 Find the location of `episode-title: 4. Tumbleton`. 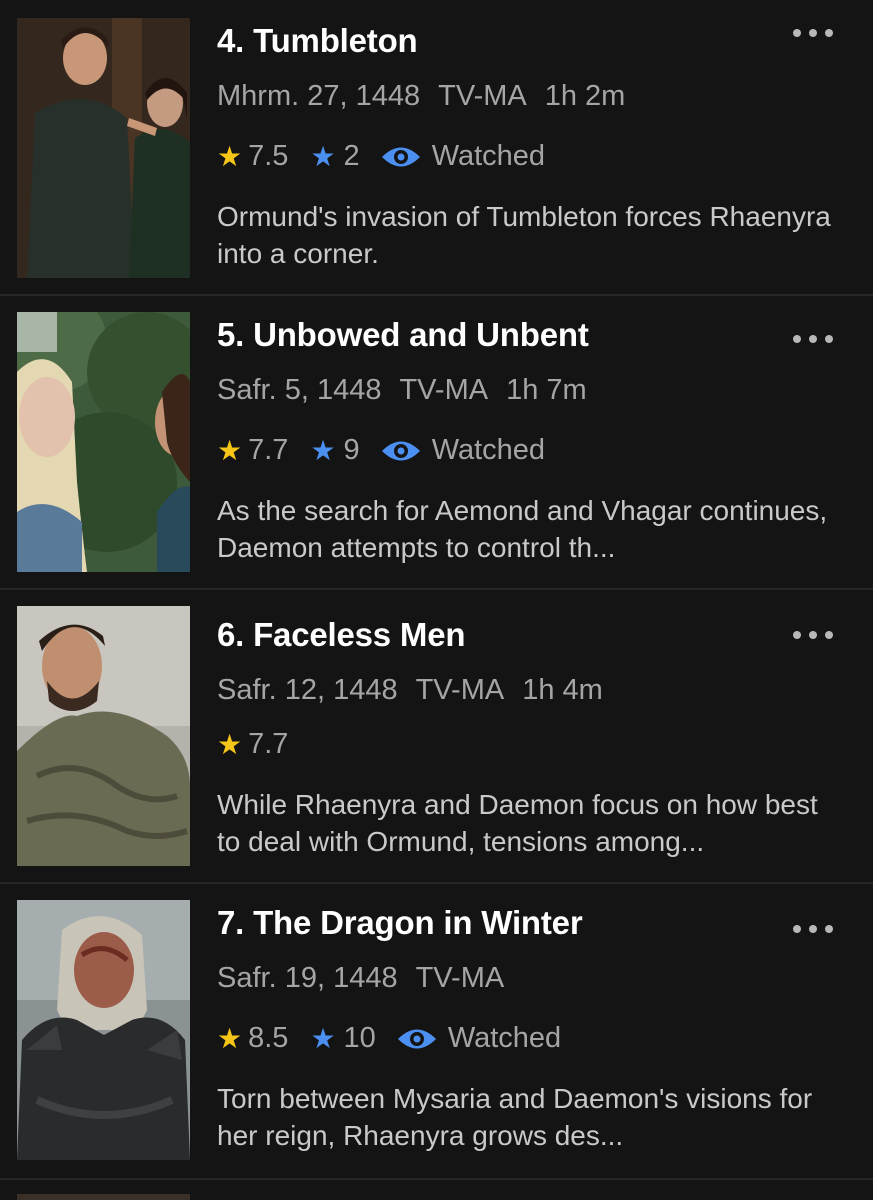

episode-title: 4. Tumbleton is located at coordinates (317, 41).